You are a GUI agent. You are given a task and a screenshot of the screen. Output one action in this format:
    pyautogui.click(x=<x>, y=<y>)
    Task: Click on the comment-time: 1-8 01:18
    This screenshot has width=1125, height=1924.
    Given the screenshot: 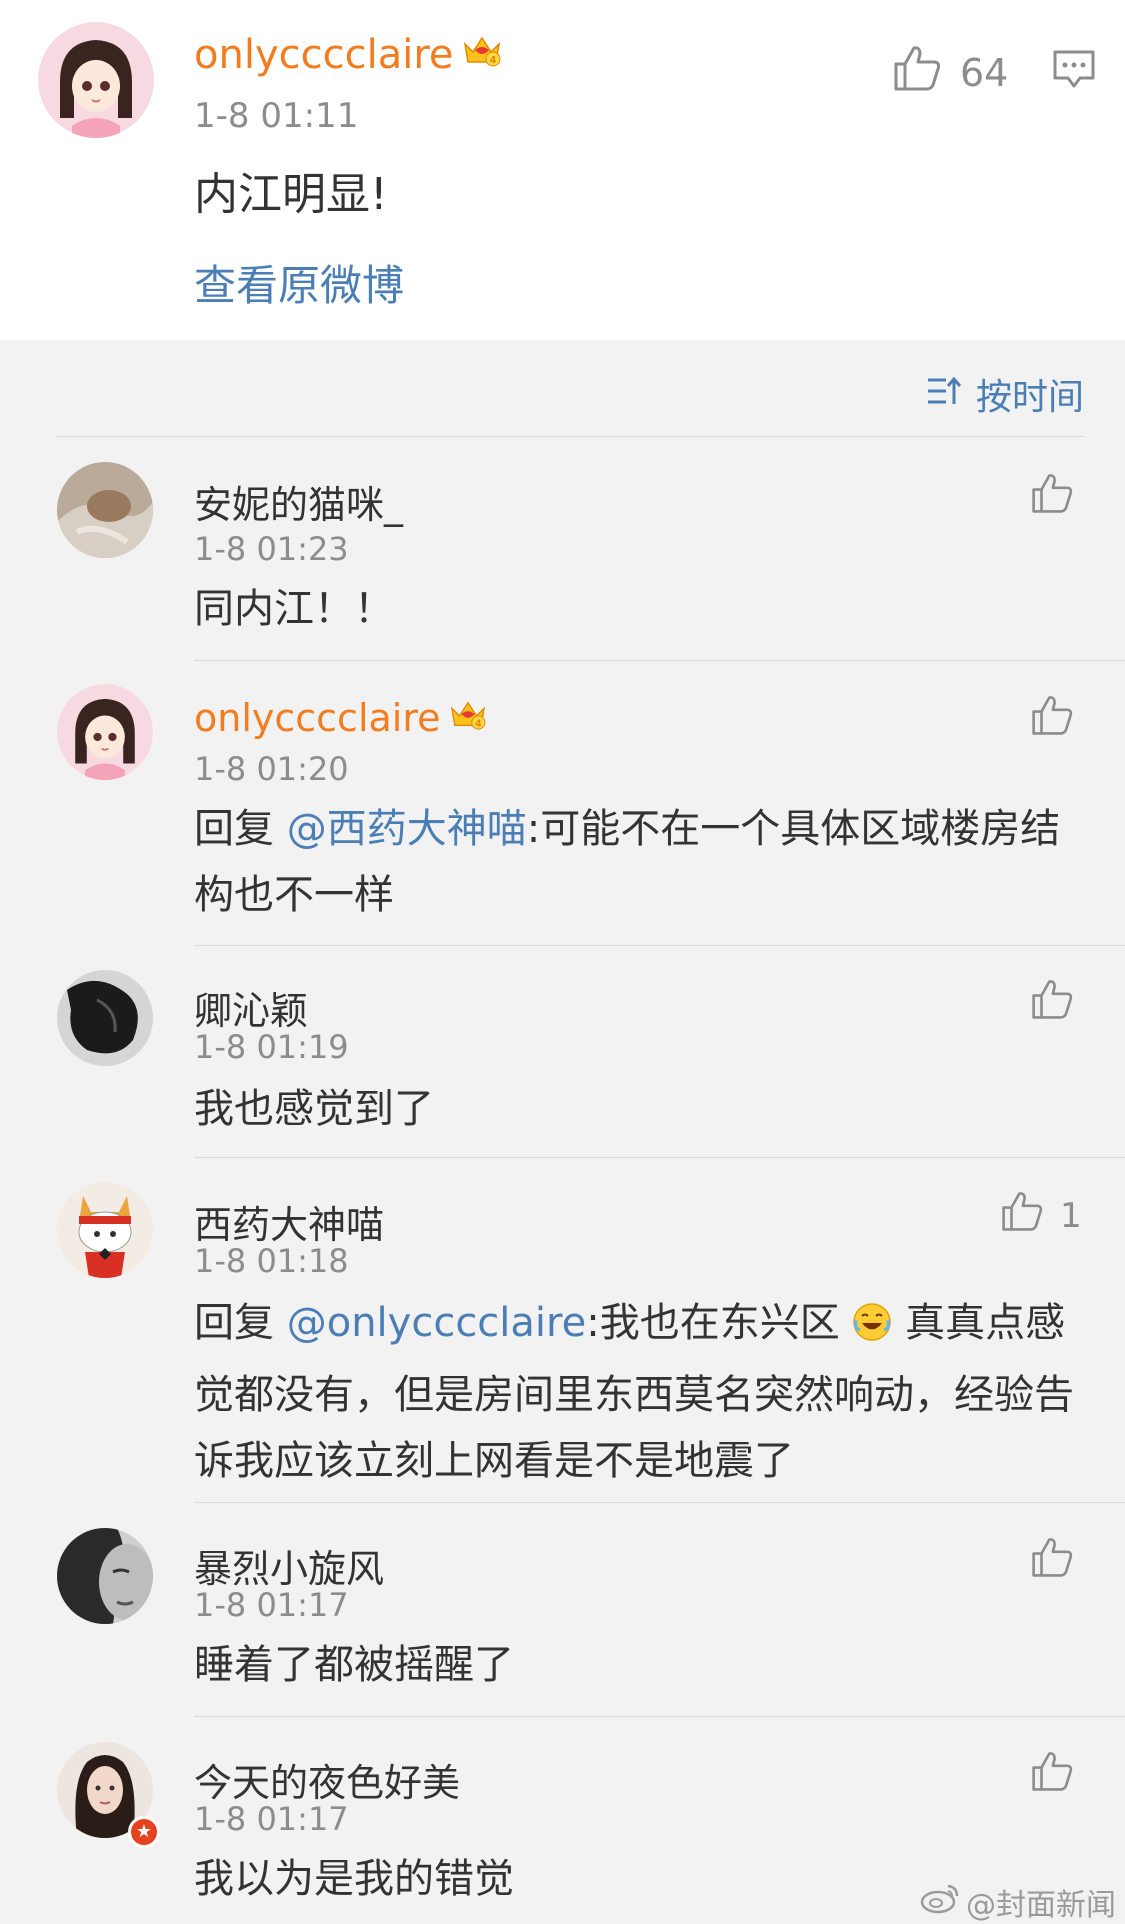 What is the action you would take?
    pyautogui.click(x=271, y=1261)
    